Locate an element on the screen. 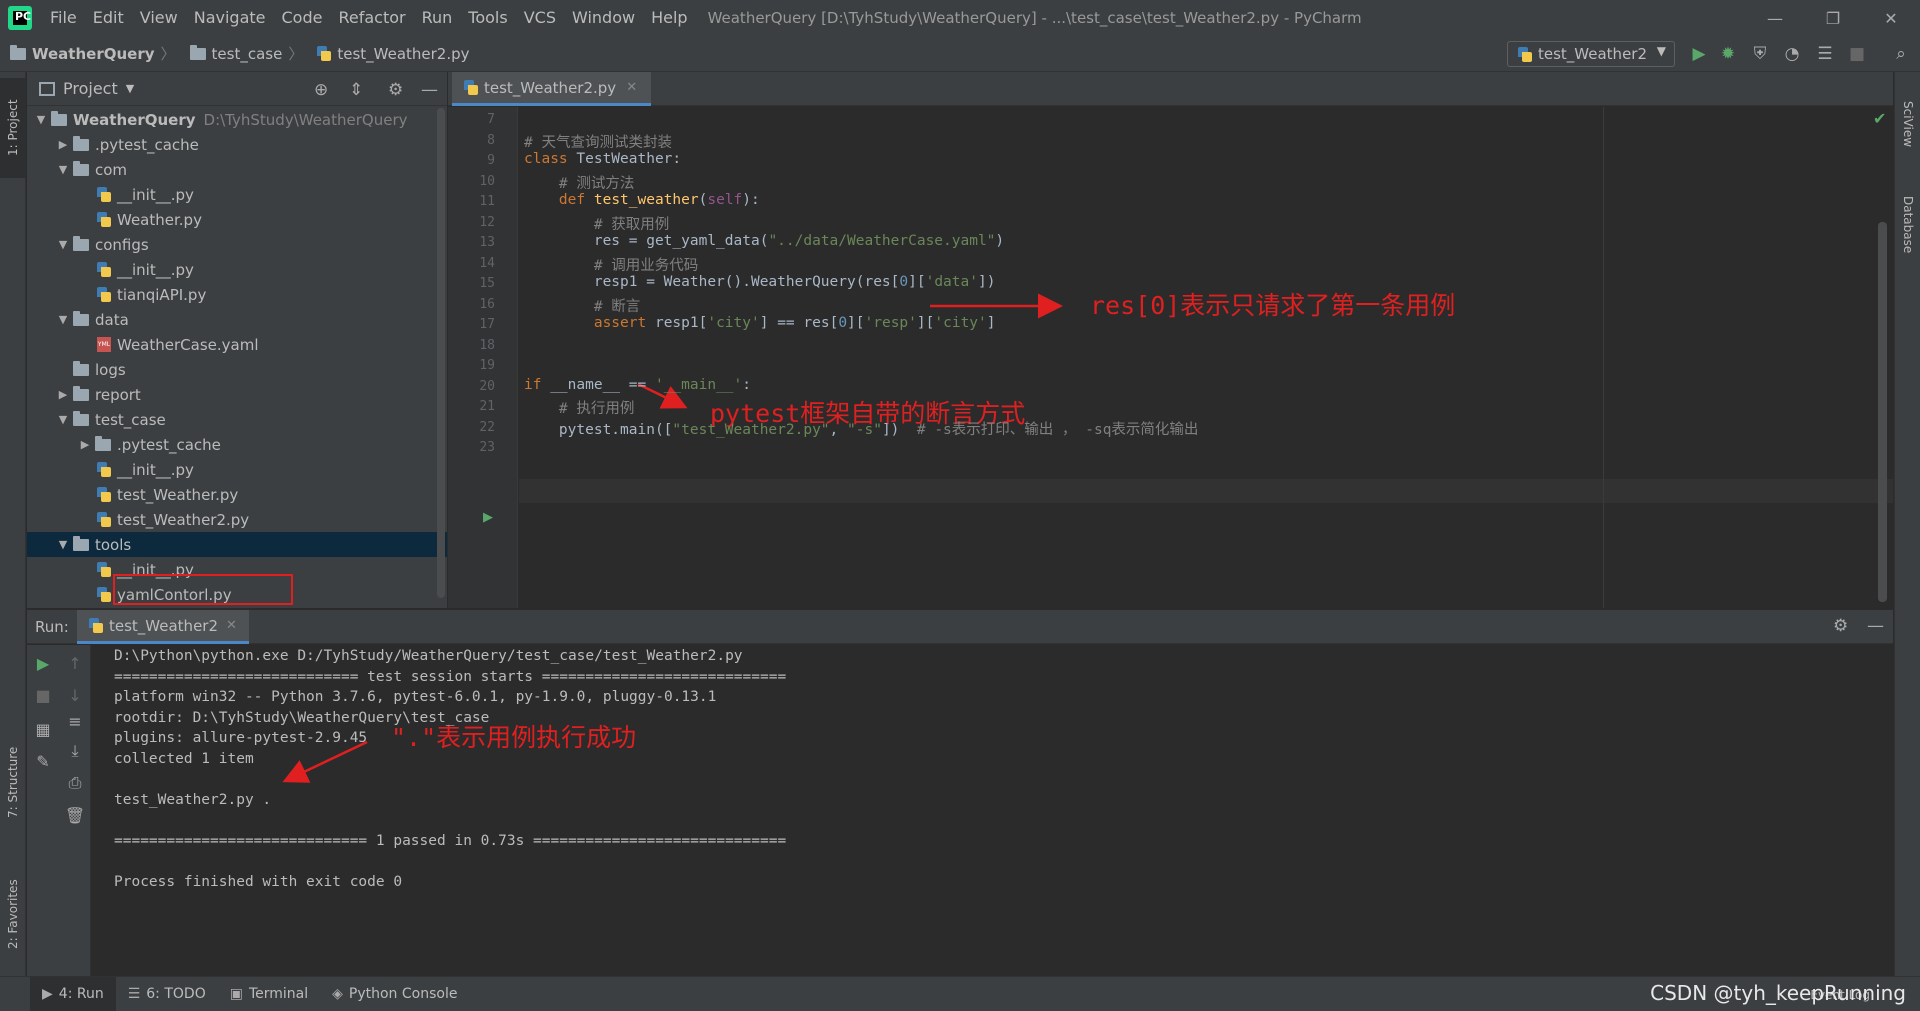 The height and width of the screenshot is (1011, 1920). project-tool-tab: 1: Project is located at coordinates (13, 128).